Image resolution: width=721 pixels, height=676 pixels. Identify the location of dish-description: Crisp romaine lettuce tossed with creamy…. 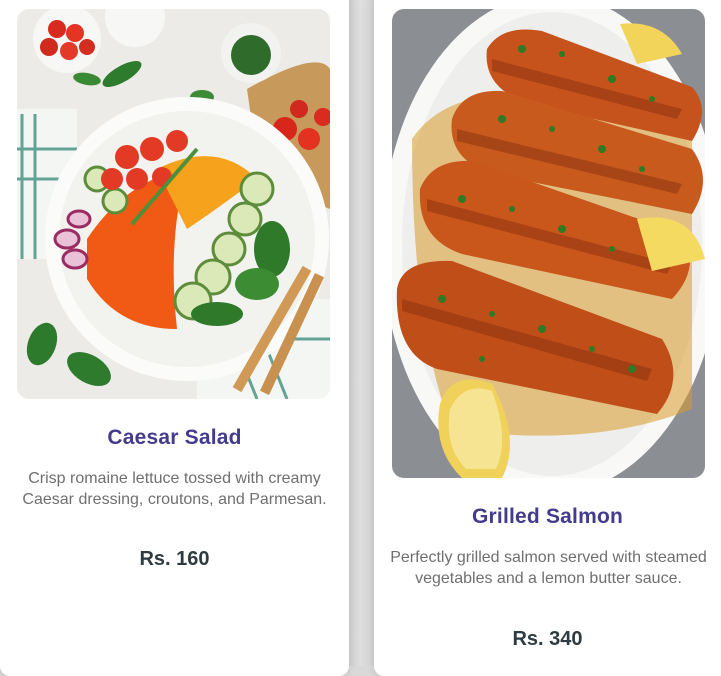
(174, 489).